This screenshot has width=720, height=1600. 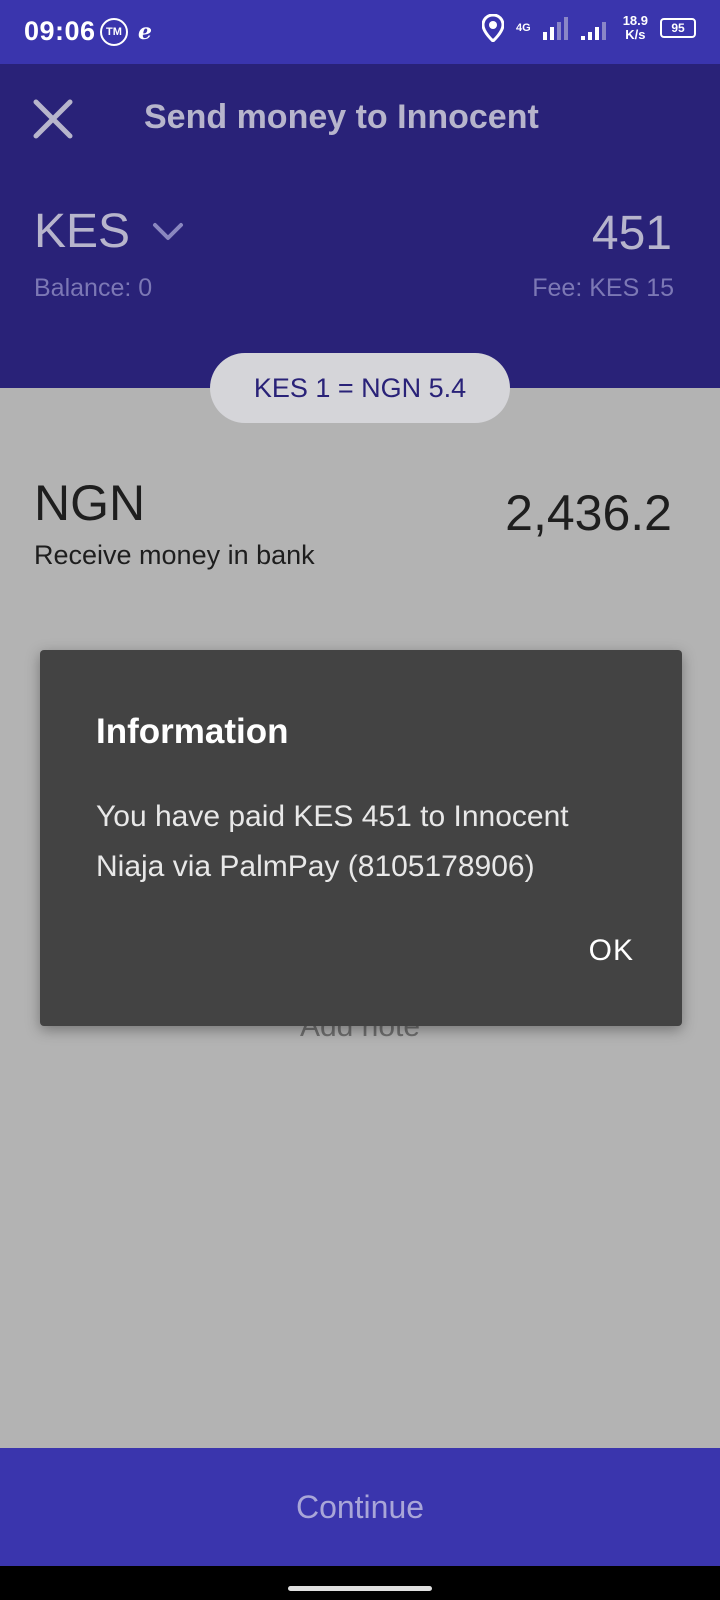 What do you see at coordinates (60, 31) in the screenshot?
I see `status-time: 09:06` at bounding box center [60, 31].